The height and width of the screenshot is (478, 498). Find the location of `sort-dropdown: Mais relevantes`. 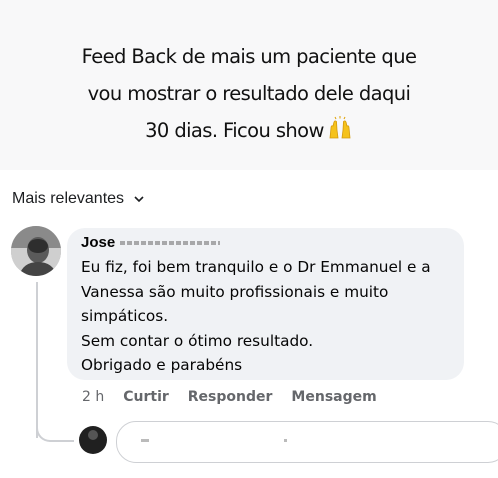

sort-dropdown: Mais relevantes is located at coordinates (78, 199).